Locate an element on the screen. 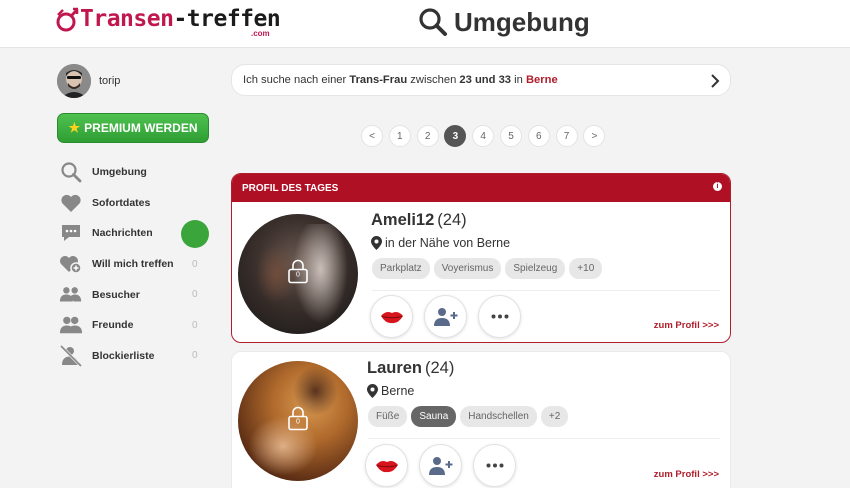  sidebar-item-freunde: Freunde 0 is located at coordinates (139, 325).